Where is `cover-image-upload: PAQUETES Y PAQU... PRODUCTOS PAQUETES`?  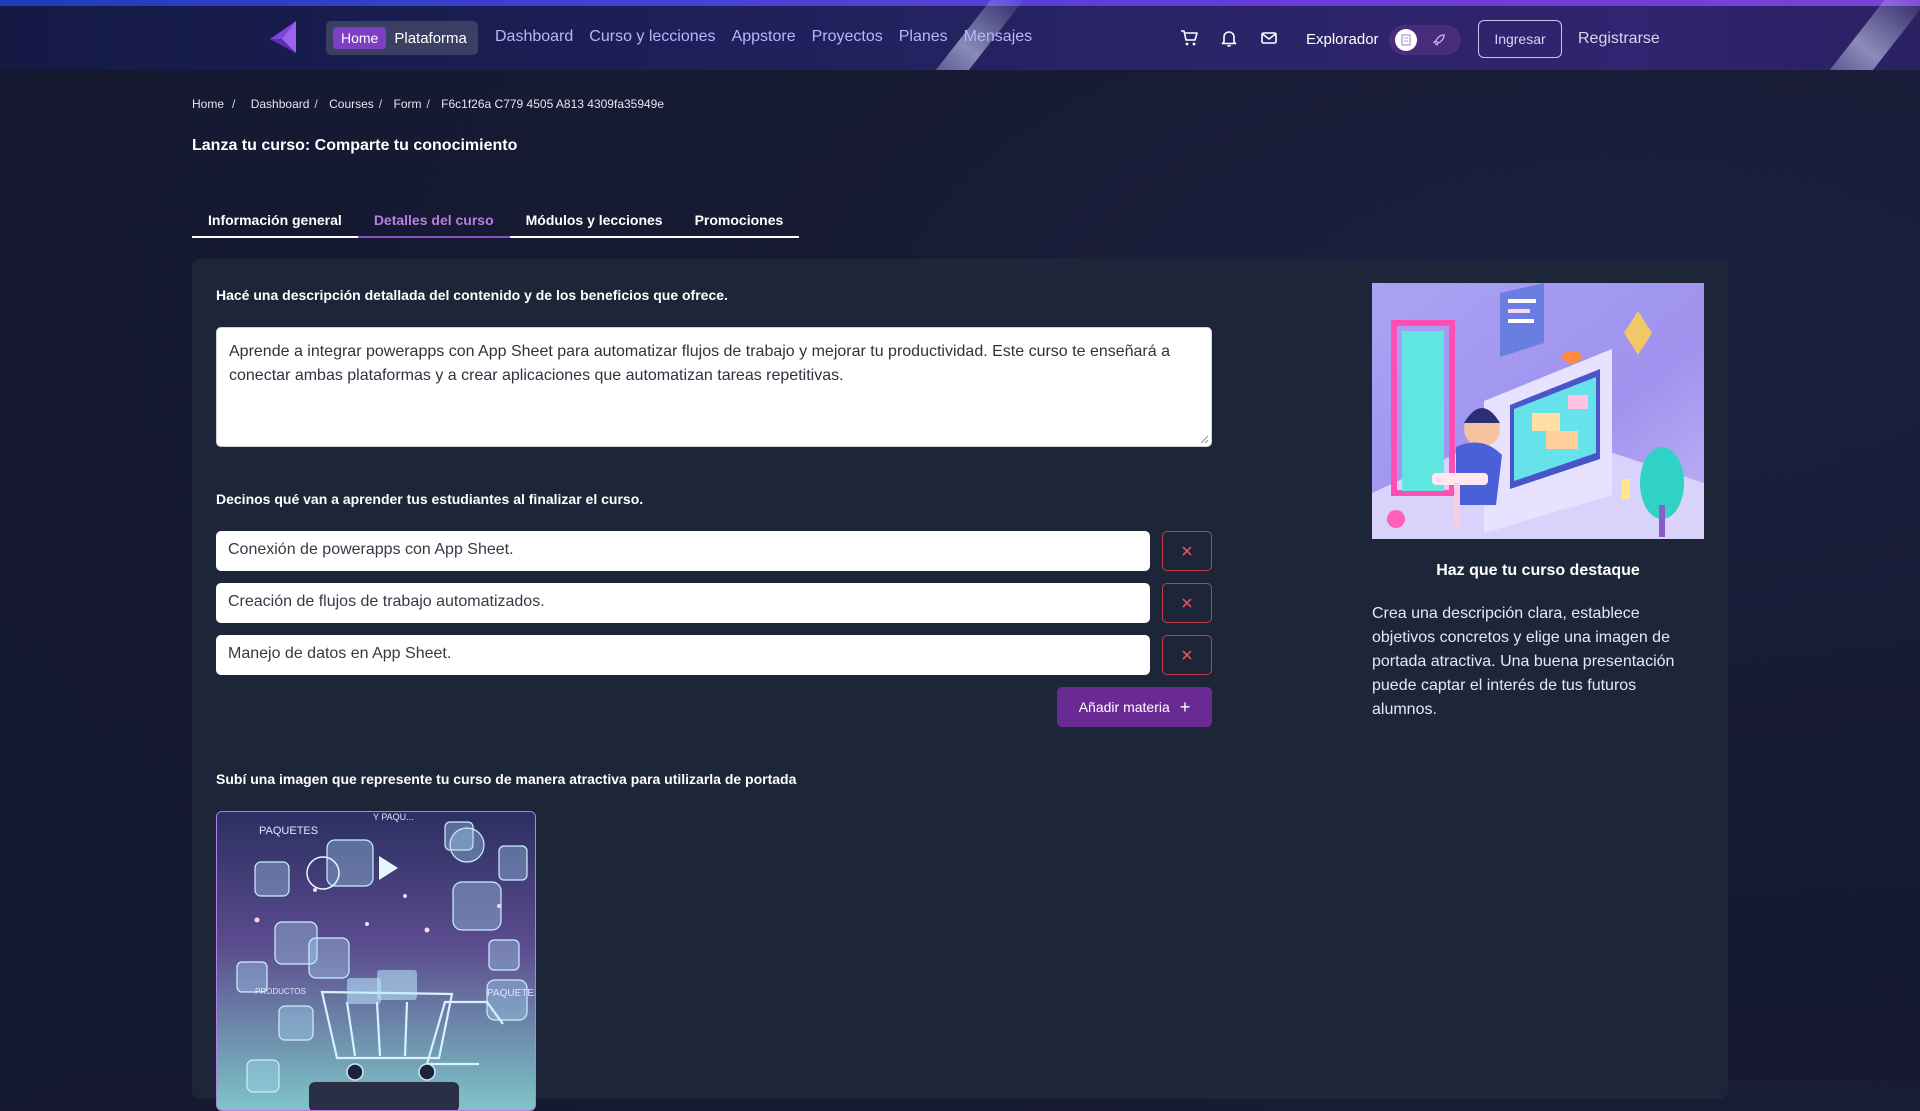 cover-image-upload: PAQUETES Y PAQU... PRODUCTOS PAQUETES is located at coordinates (376, 961).